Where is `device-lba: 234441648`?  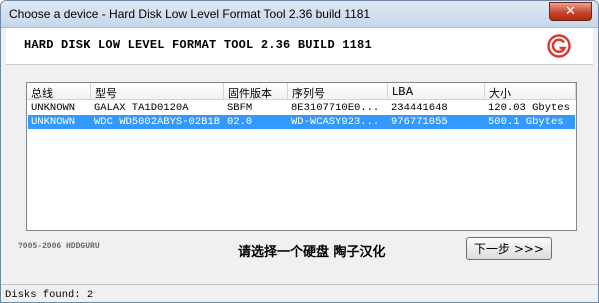
device-lba: 234441648 is located at coordinates (419, 108).